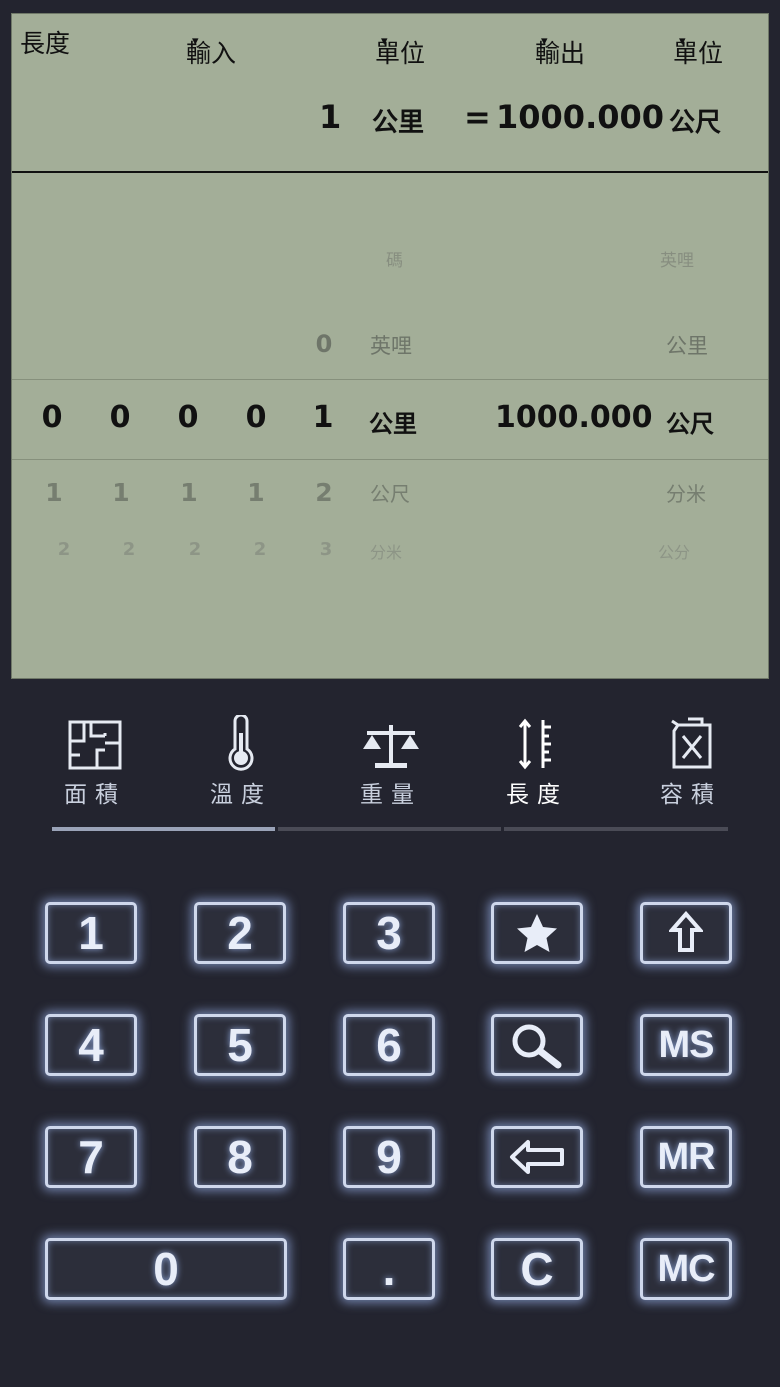 The width and height of the screenshot is (780, 1387). What do you see at coordinates (574, 417) in the screenshot?
I see `picker-output-value: 1000.000` at bounding box center [574, 417].